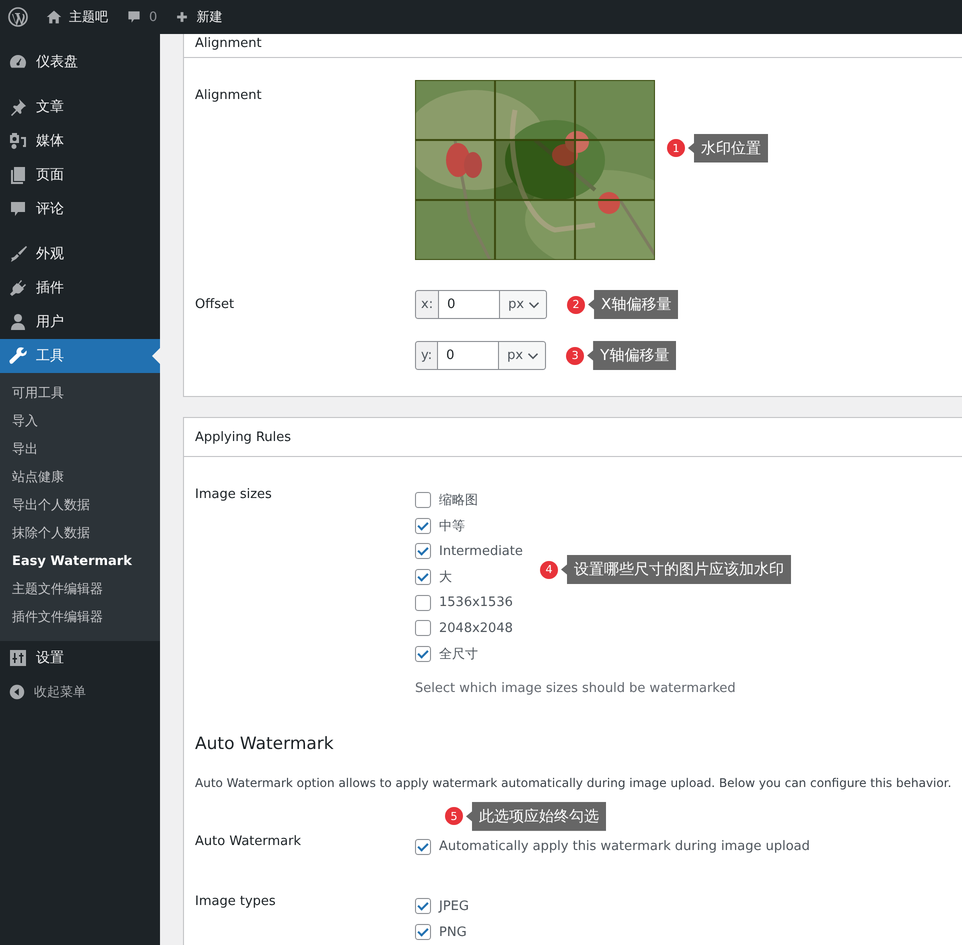 This screenshot has height=945, width=962. What do you see at coordinates (88, 17) in the screenshot?
I see `site-name: 主题吧` at bounding box center [88, 17].